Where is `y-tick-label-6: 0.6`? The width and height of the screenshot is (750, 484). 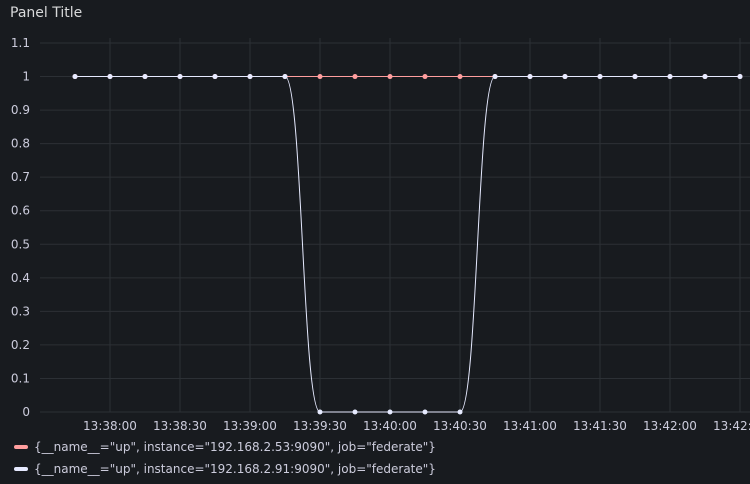
y-tick-label-6: 0.6 is located at coordinates (20, 211).